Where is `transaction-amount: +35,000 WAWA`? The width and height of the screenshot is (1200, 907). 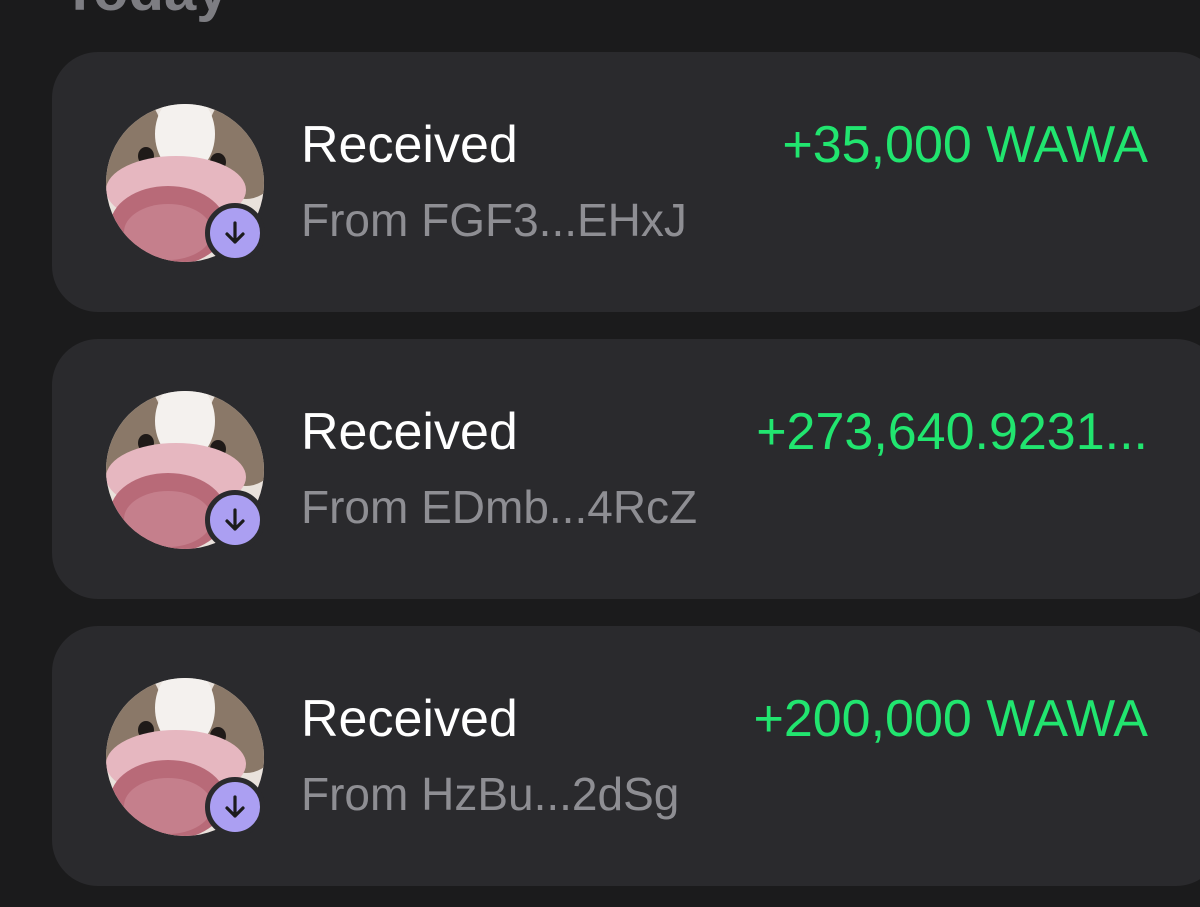 transaction-amount: +35,000 WAWA is located at coordinates (965, 145).